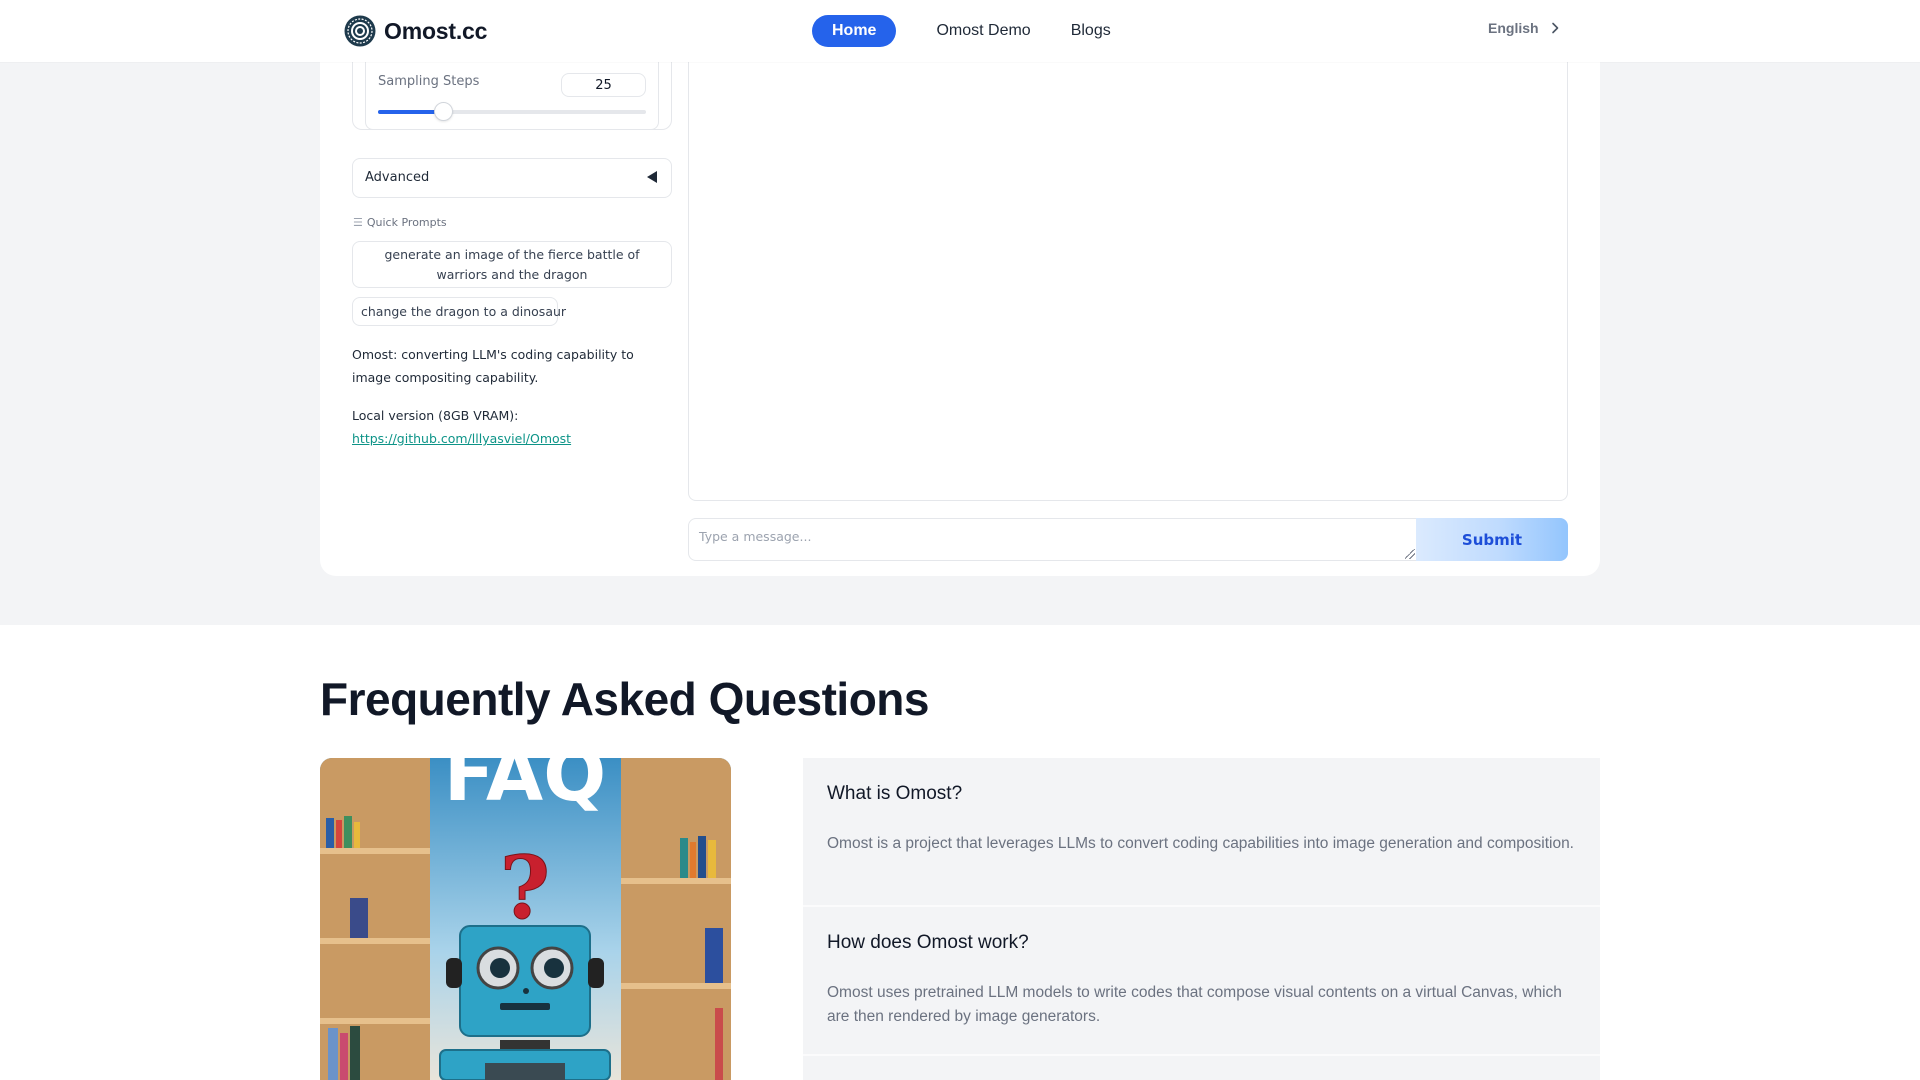 The width and height of the screenshot is (1920, 1080). What do you see at coordinates (512, 111) in the screenshot?
I see `sampling-steps-slider` at bounding box center [512, 111].